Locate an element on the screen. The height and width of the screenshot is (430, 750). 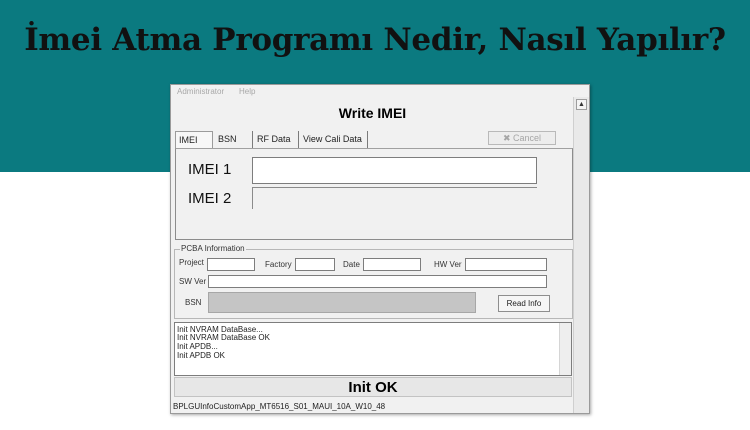
date-field is located at coordinates (392, 264).